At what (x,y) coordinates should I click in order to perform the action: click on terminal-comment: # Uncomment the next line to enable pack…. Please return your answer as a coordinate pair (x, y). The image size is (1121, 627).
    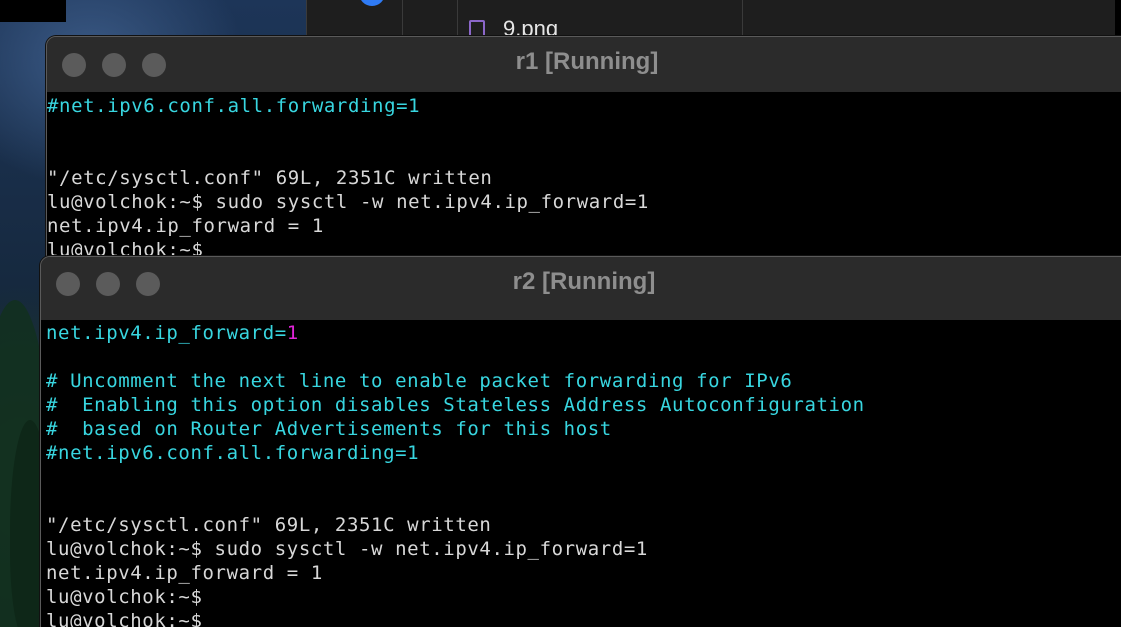
    Looking at the image, I should click on (419, 381).